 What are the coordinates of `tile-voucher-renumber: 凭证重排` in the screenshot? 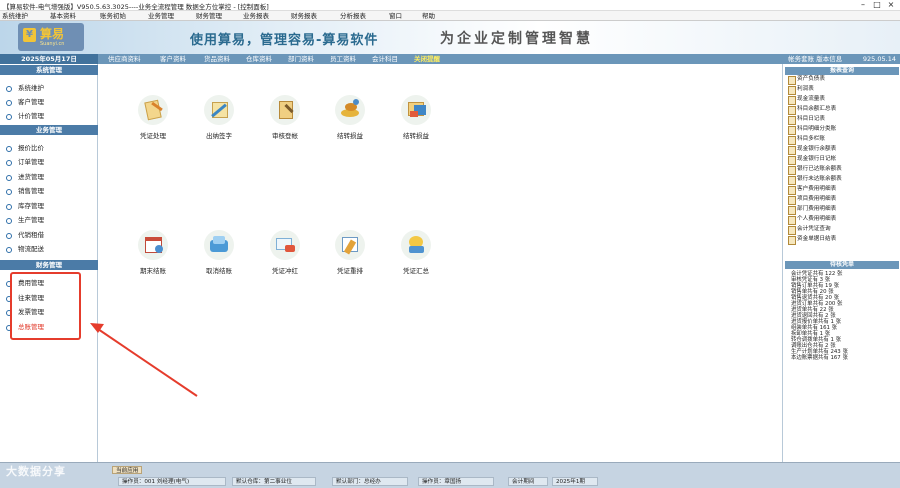 It's located at (350, 252).